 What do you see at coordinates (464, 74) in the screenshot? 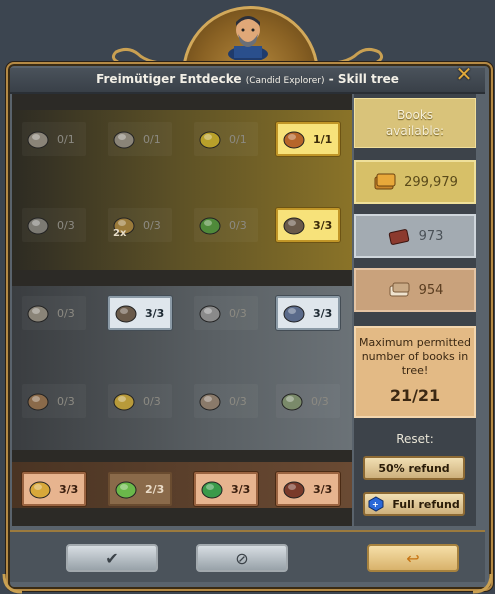
I see `close-icon: ✕` at bounding box center [464, 74].